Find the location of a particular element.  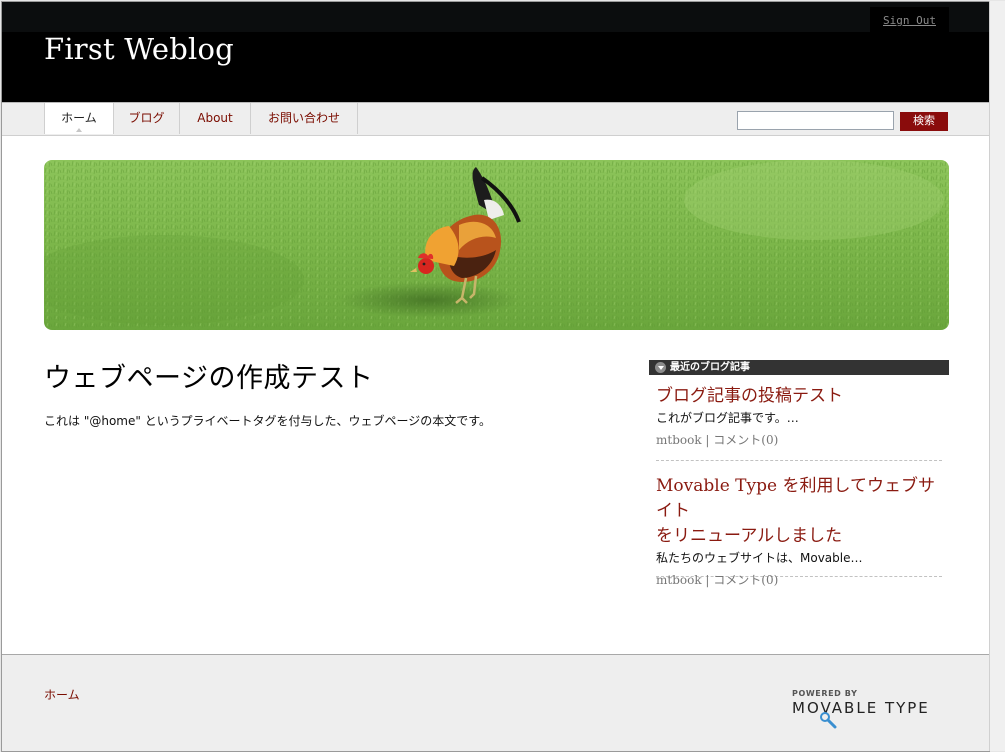

tab-blog: ブログ is located at coordinates (147, 118).